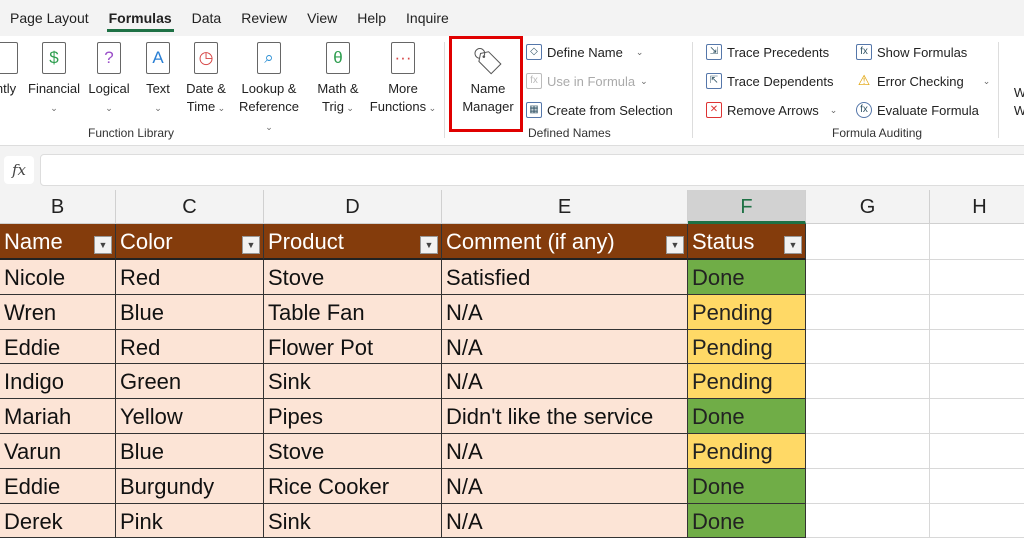 This screenshot has height=538, width=1024. Describe the element at coordinates (977, 207) in the screenshot. I see `column-header-h: H` at that location.